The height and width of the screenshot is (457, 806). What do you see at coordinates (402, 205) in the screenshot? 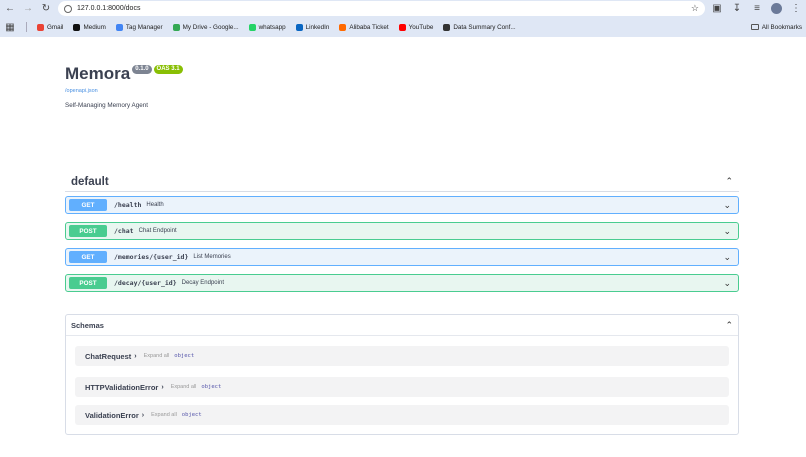
I see `operation-row: GET/health Health ⌄` at bounding box center [402, 205].